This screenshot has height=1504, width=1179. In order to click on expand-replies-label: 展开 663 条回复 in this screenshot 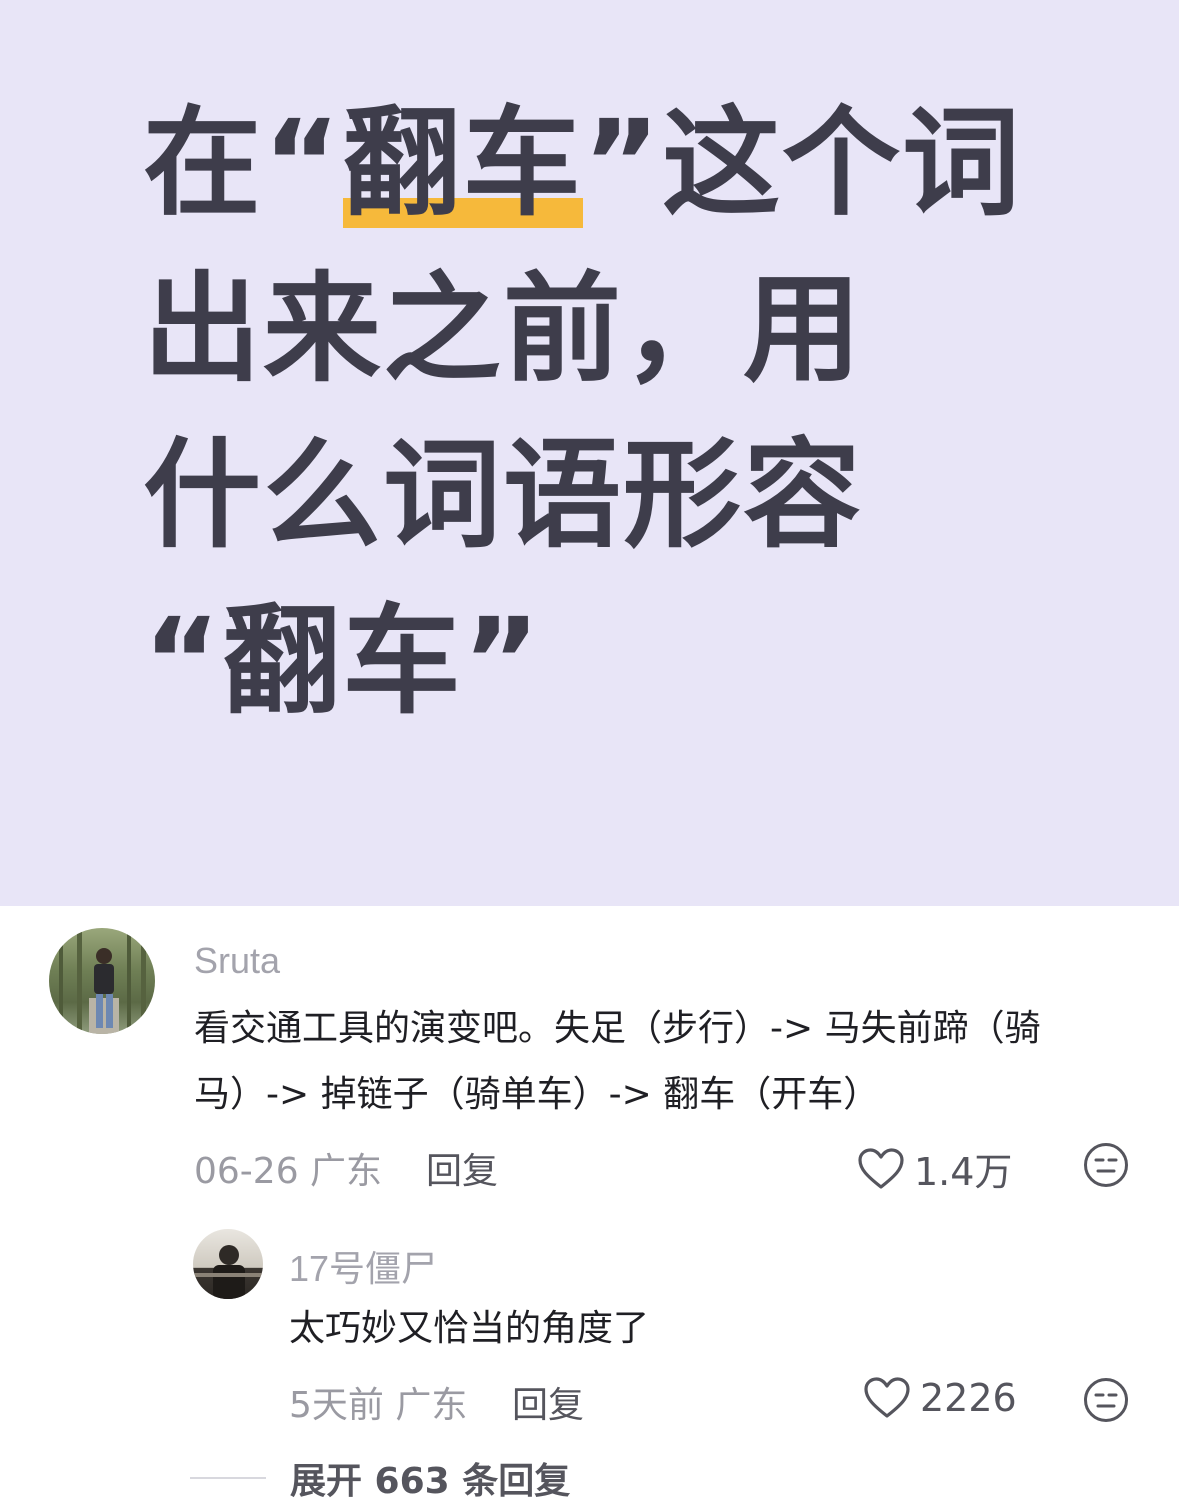, I will do `click(430, 1481)`.